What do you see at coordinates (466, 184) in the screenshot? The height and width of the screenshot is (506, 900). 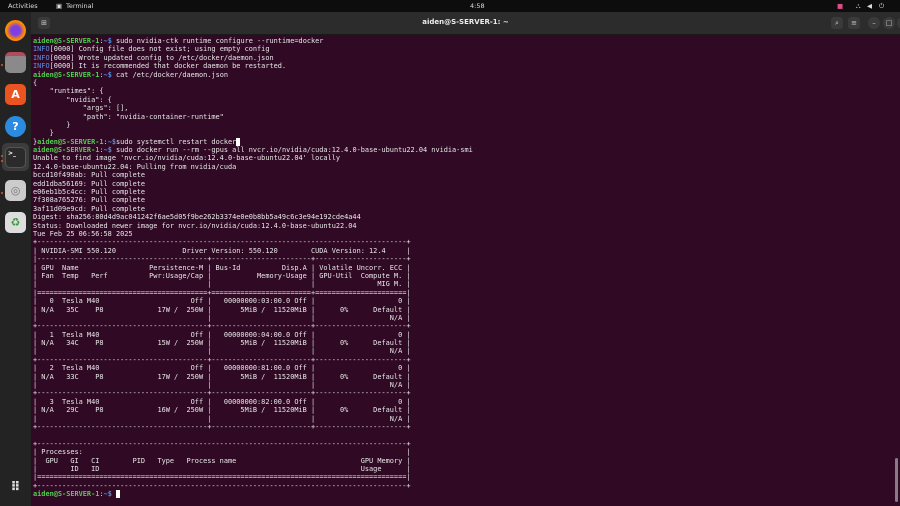 I see `output-line: edd1dba56169: Pull complete` at bounding box center [466, 184].